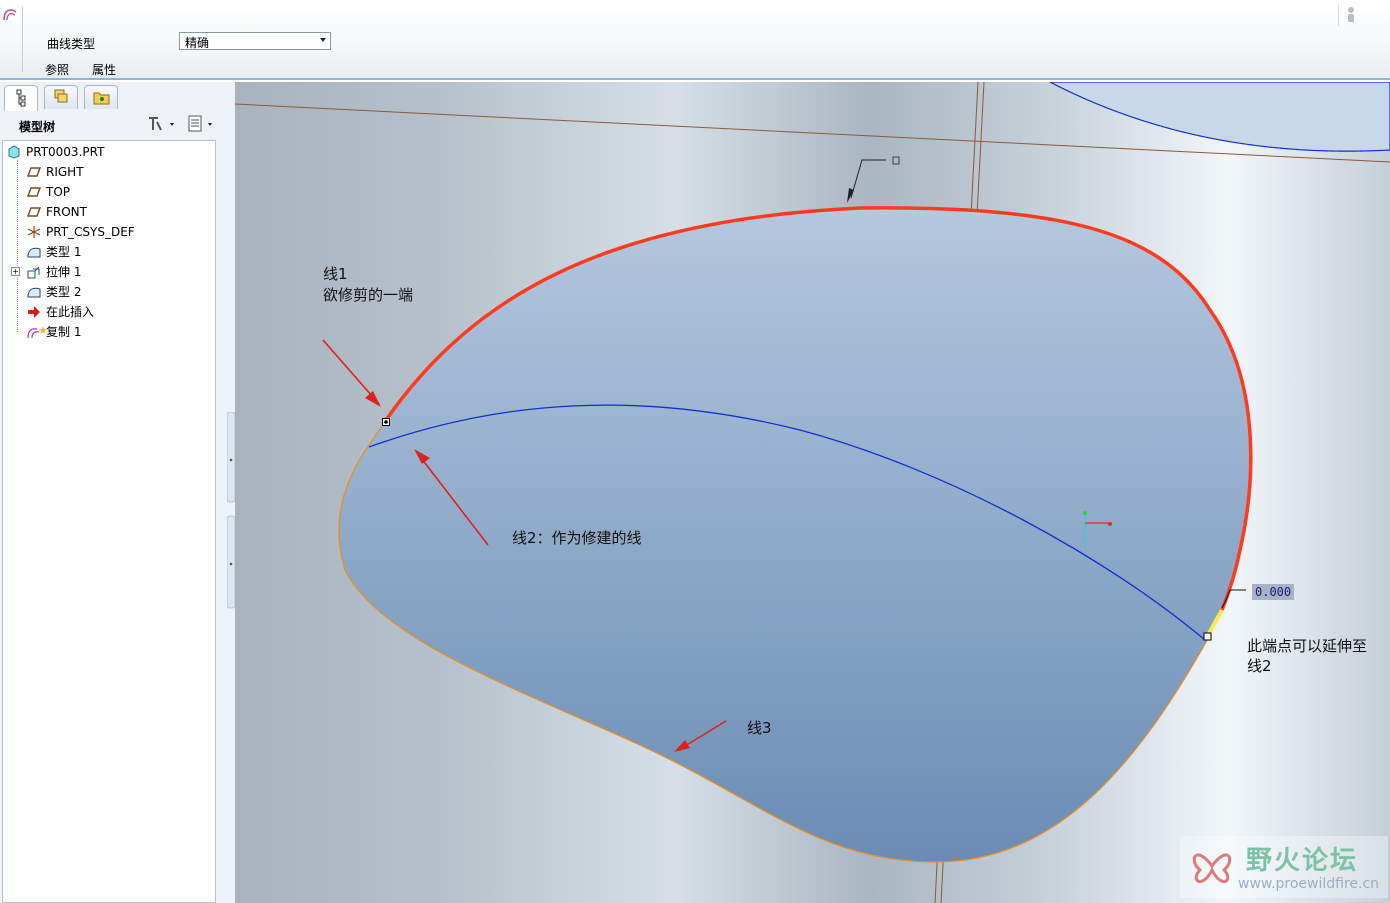 The image size is (1390, 903). Describe the element at coordinates (33, 272) in the screenshot. I see `extrude-icon` at that location.